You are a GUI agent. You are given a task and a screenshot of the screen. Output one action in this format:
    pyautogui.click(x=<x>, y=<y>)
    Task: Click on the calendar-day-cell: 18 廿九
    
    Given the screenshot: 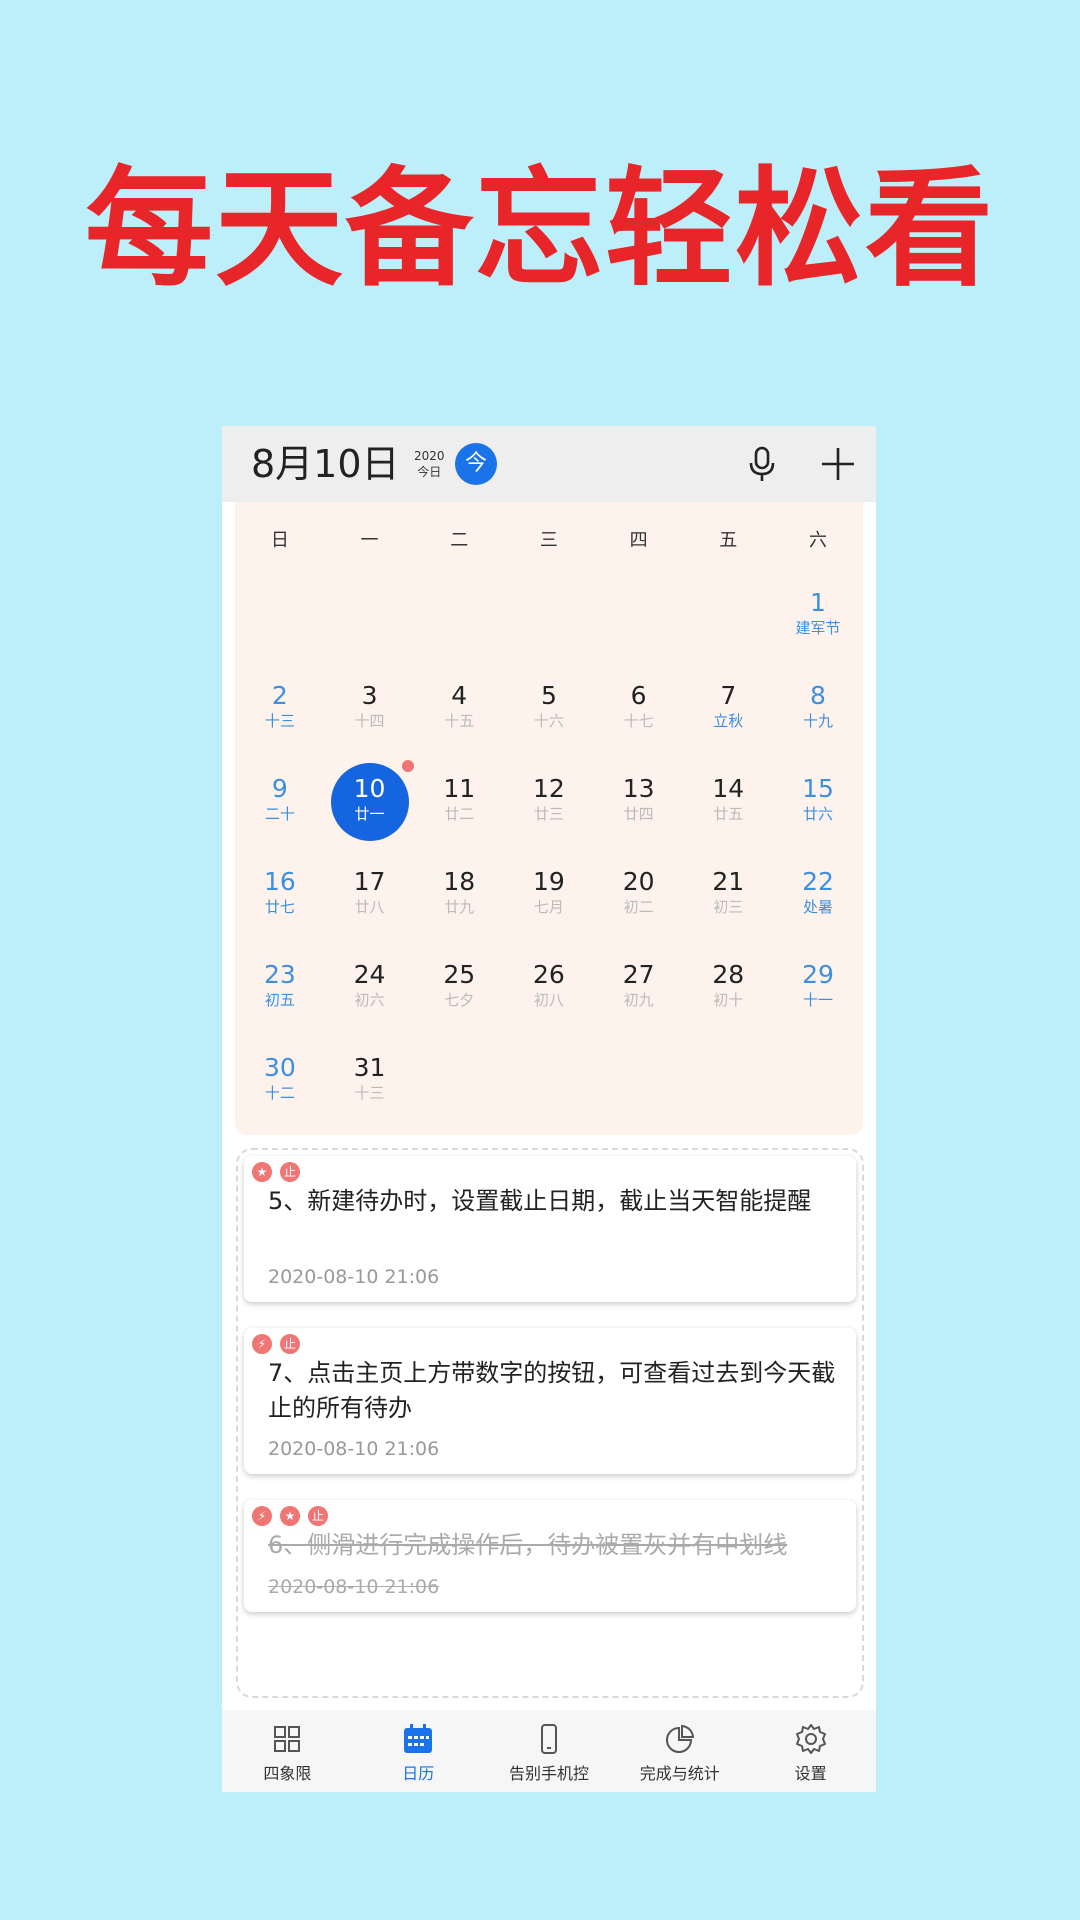 What is the action you would take?
    pyautogui.click(x=459, y=909)
    